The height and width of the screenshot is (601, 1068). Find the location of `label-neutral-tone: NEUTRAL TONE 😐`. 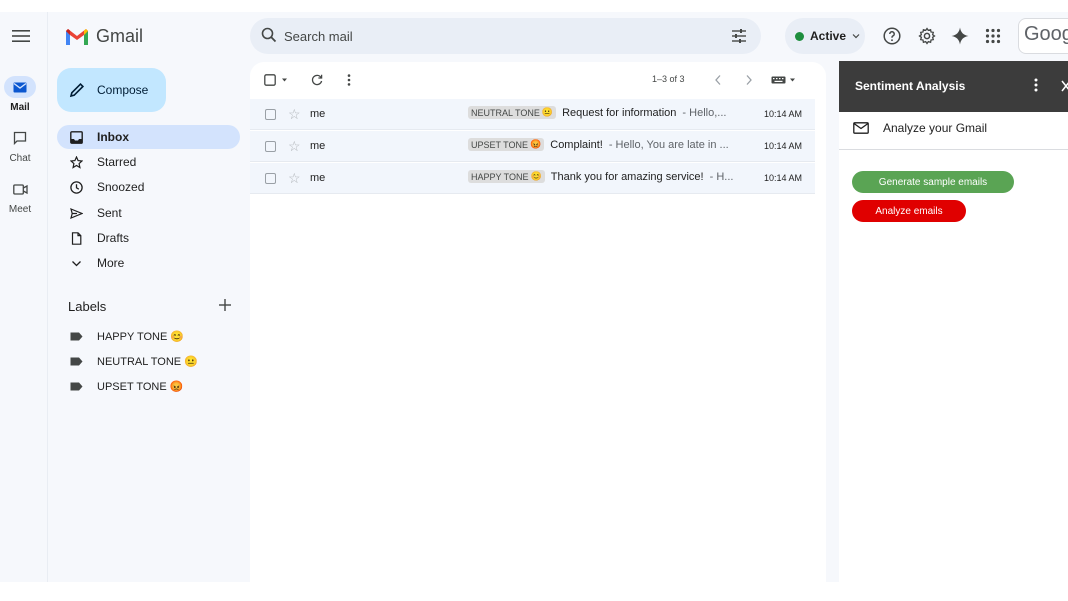

label-neutral-tone: NEUTRAL TONE 😐 is located at coordinates (134, 361).